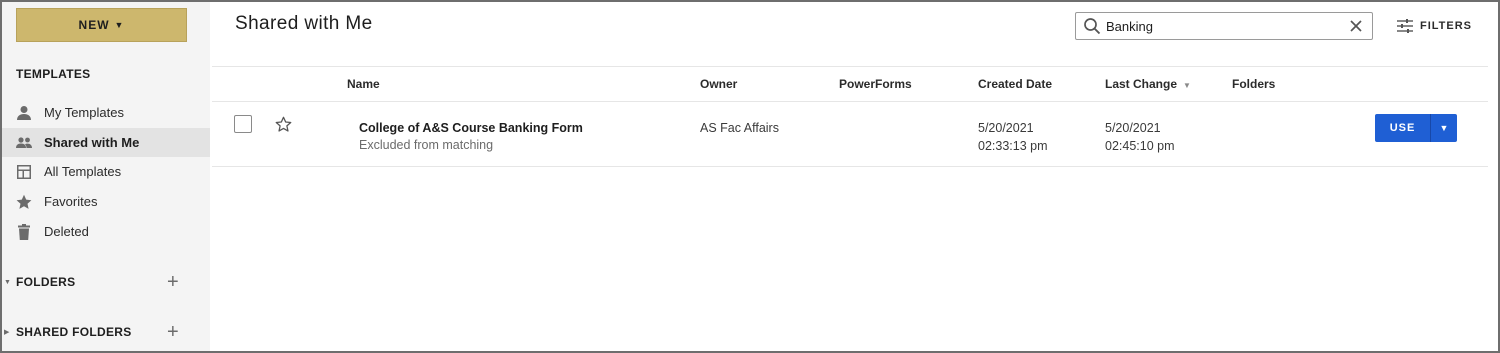  I want to click on search-input, so click(1221, 26).